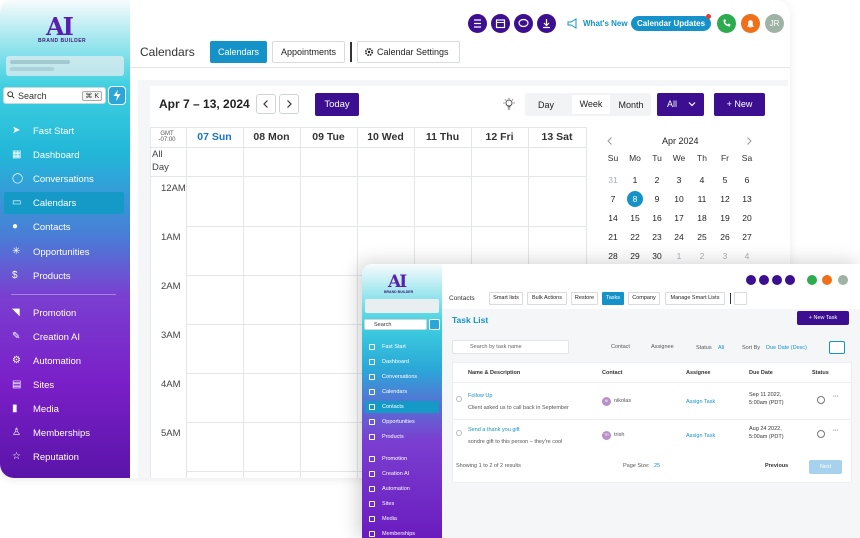 The image size is (860, 538). Describe the element at coordinates (764, 280) in the screenshot. I see `overlay-calendar-icon` at that location.